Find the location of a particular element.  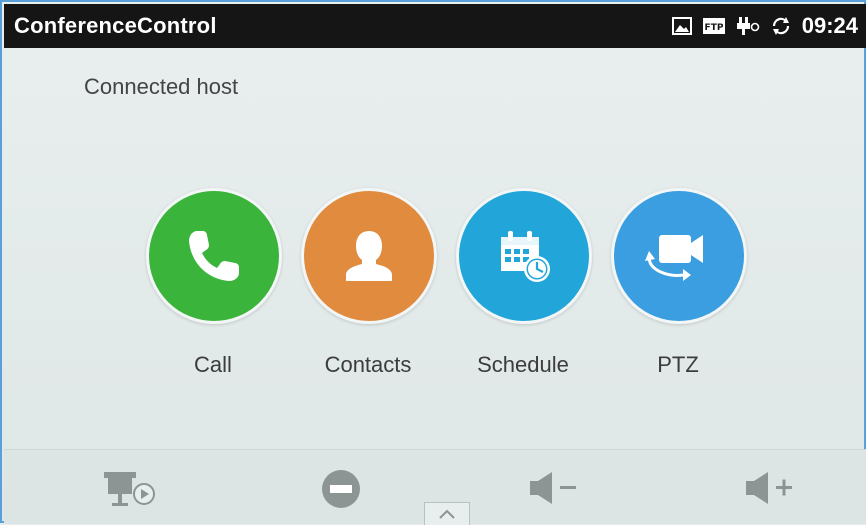

svg-text: FTP is located at coordinates (713, 28).